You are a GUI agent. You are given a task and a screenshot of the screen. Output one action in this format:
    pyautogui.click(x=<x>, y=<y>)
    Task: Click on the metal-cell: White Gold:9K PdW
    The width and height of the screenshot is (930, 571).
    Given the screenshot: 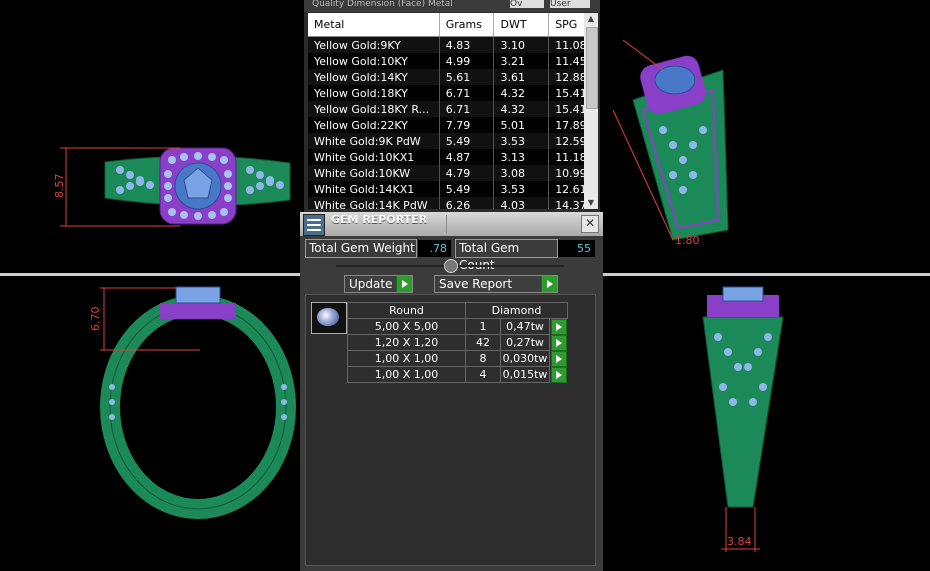 What is the action you would take?
    pyautogui.click(x=374, y=141)
    